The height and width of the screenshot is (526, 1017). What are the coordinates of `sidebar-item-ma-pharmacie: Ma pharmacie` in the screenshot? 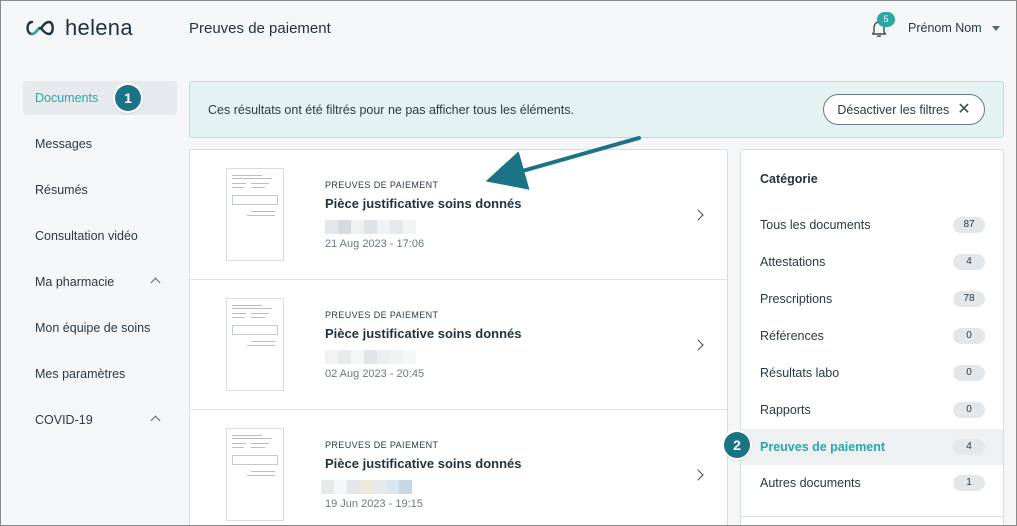 It's located at (100, 282).